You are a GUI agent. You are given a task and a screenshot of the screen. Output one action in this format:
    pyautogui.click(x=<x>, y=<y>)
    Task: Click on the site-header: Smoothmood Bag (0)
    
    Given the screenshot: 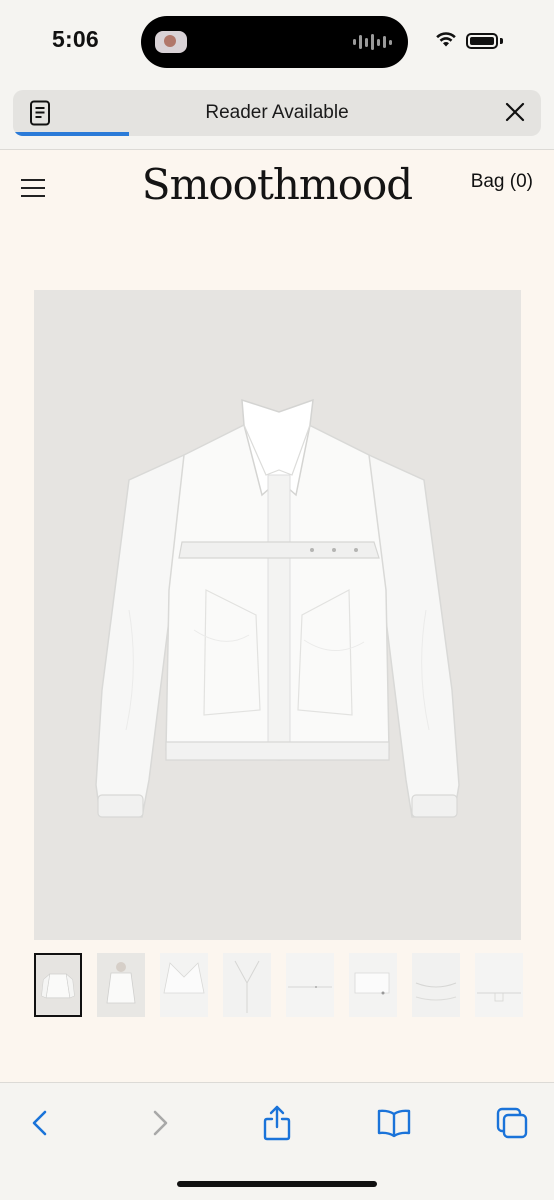 What is the action you would take?
    pyautogui.click(x=277, y=190)
    